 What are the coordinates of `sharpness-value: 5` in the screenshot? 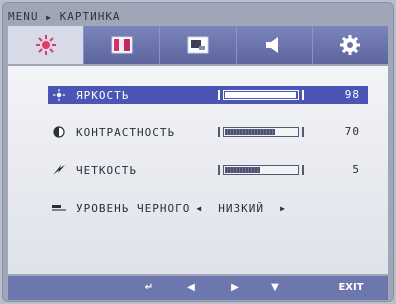 It's located at (356, 169).